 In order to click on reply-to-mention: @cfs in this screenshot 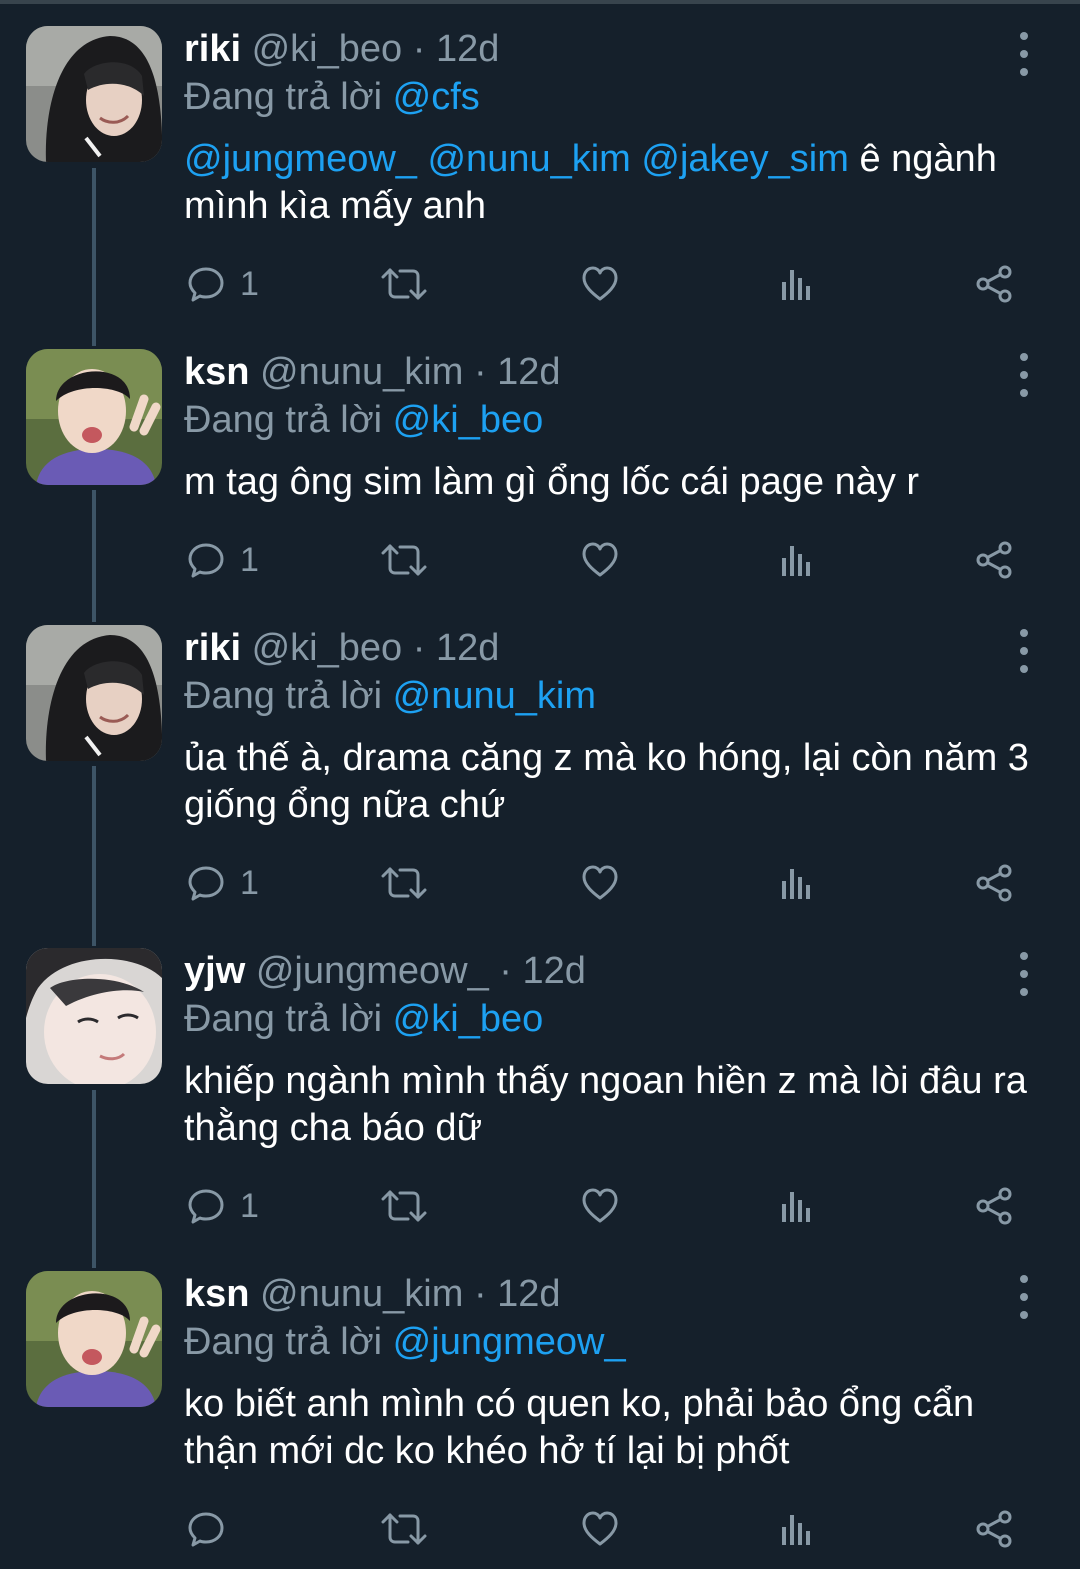, I will do `click(436, 97)`.